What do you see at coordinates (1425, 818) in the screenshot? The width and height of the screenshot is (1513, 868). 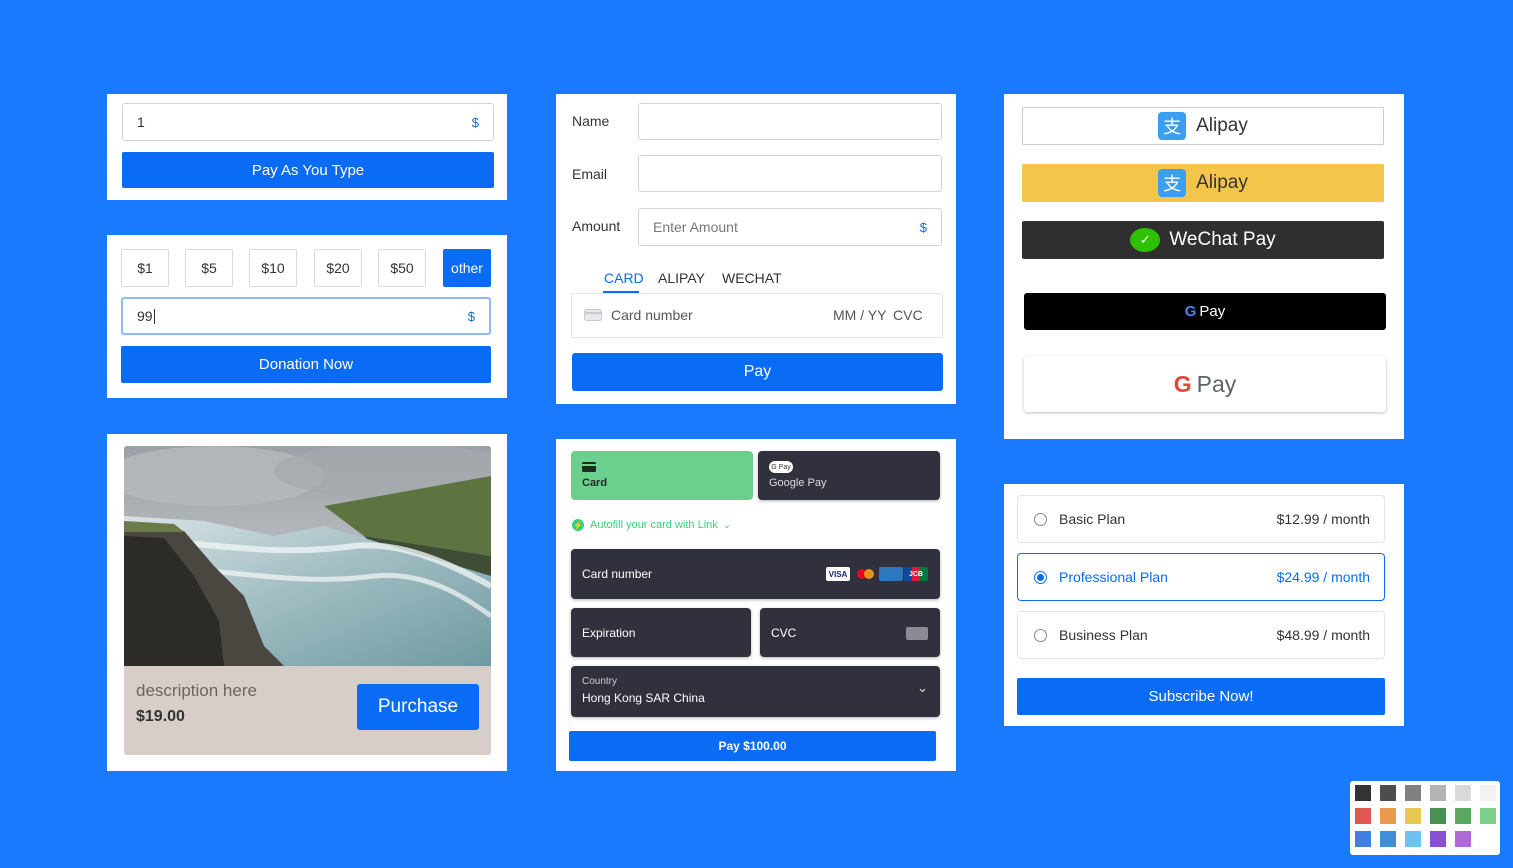 I see `color-palette` at bounding box center [1425, 818].